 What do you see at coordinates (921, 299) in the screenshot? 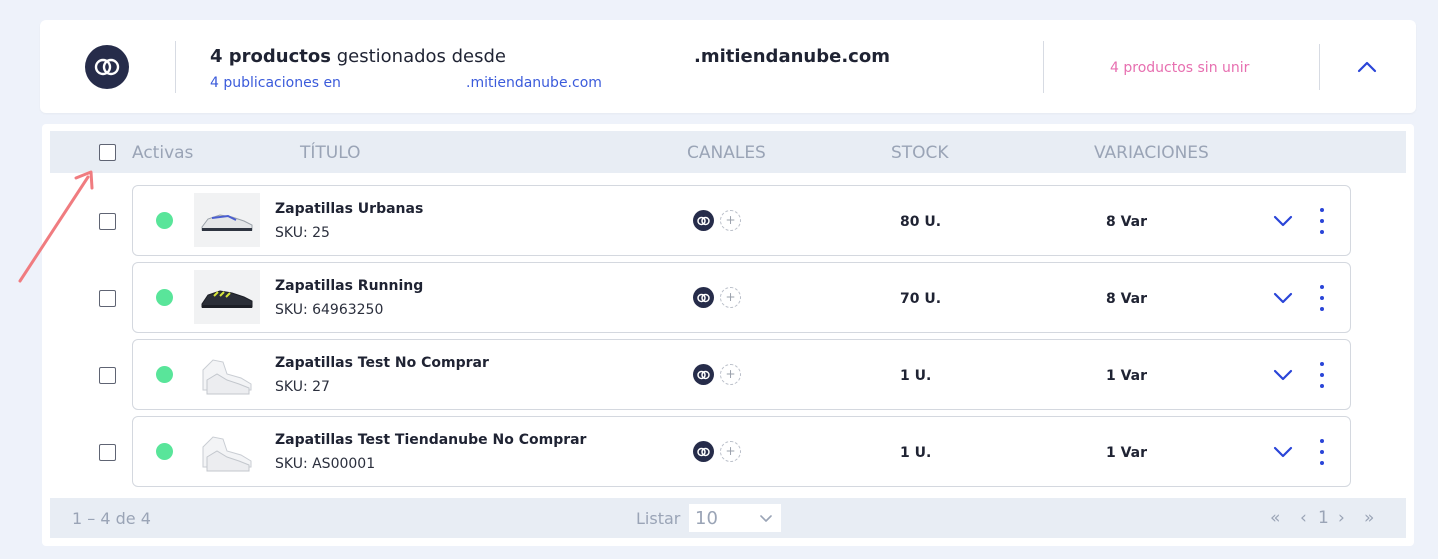
I see `product-stock: 70 U.` at bounding box center [921, 299].